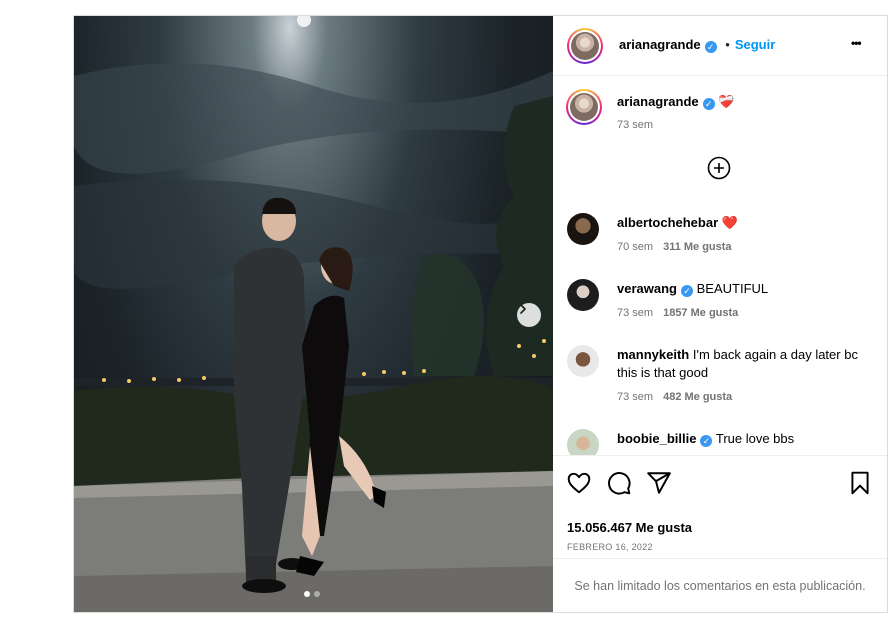 This screenshot has height=618, width=895. I want to click on load-more-comments-icon, so click(719, 168).